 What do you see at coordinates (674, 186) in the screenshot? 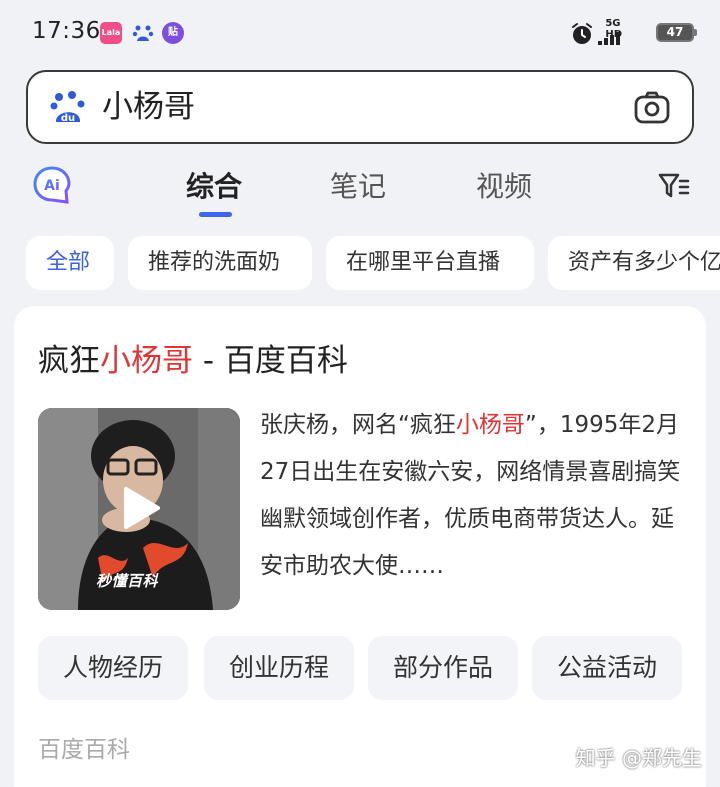
I see `filter-icon` at bounding box center [674, 186].